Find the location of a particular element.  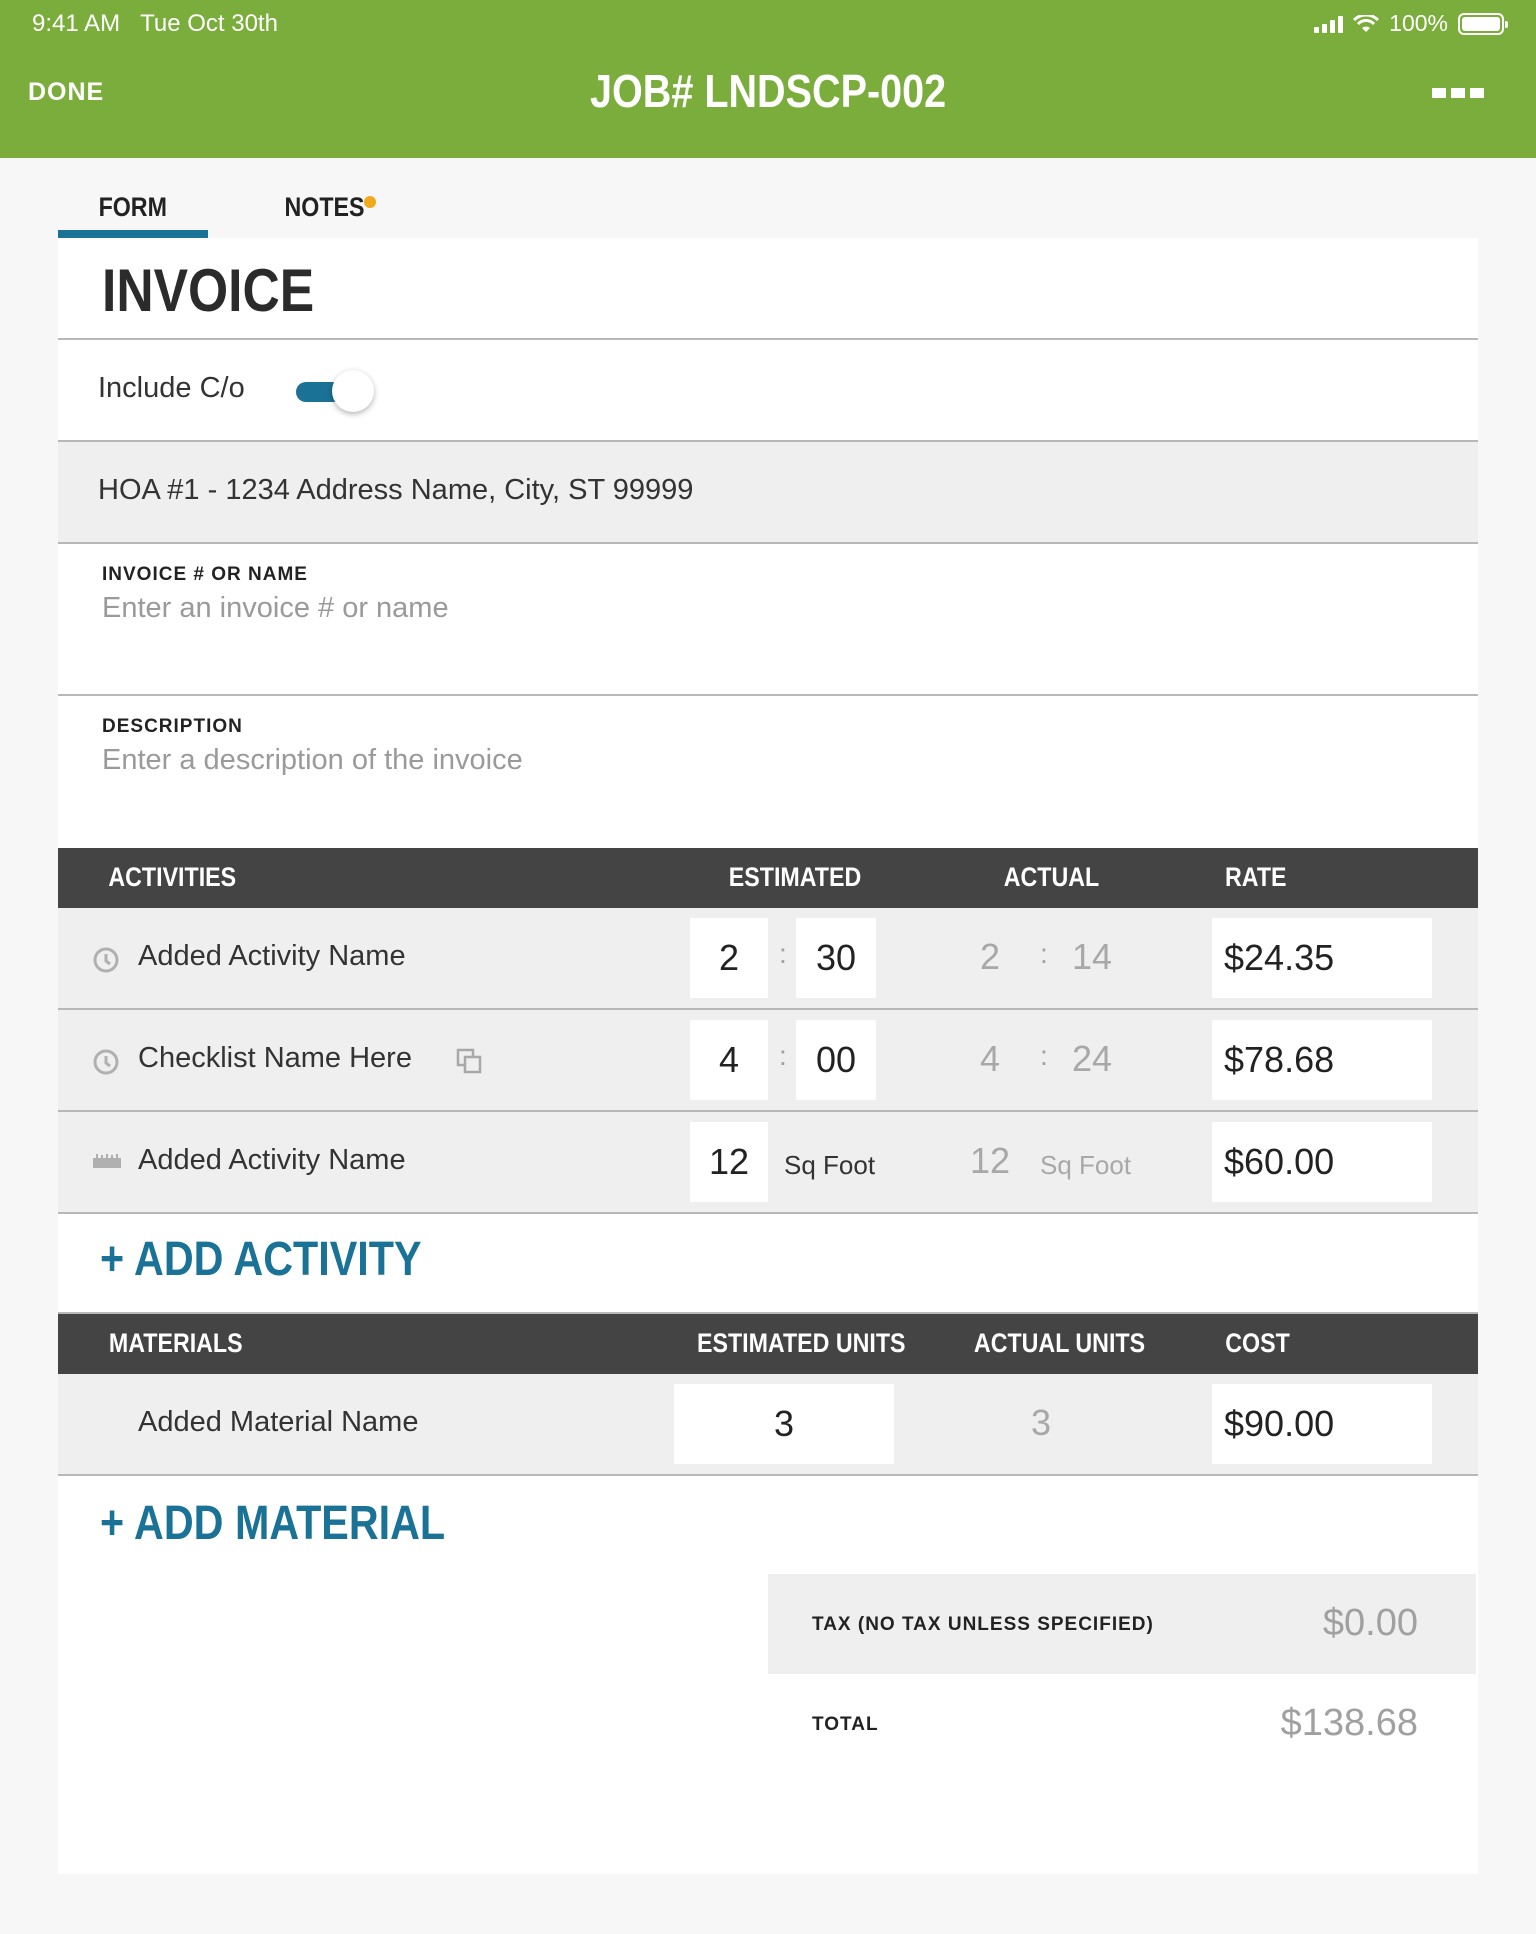

description-field-row: DESCRIPTION is located at coordinates (768, 772).